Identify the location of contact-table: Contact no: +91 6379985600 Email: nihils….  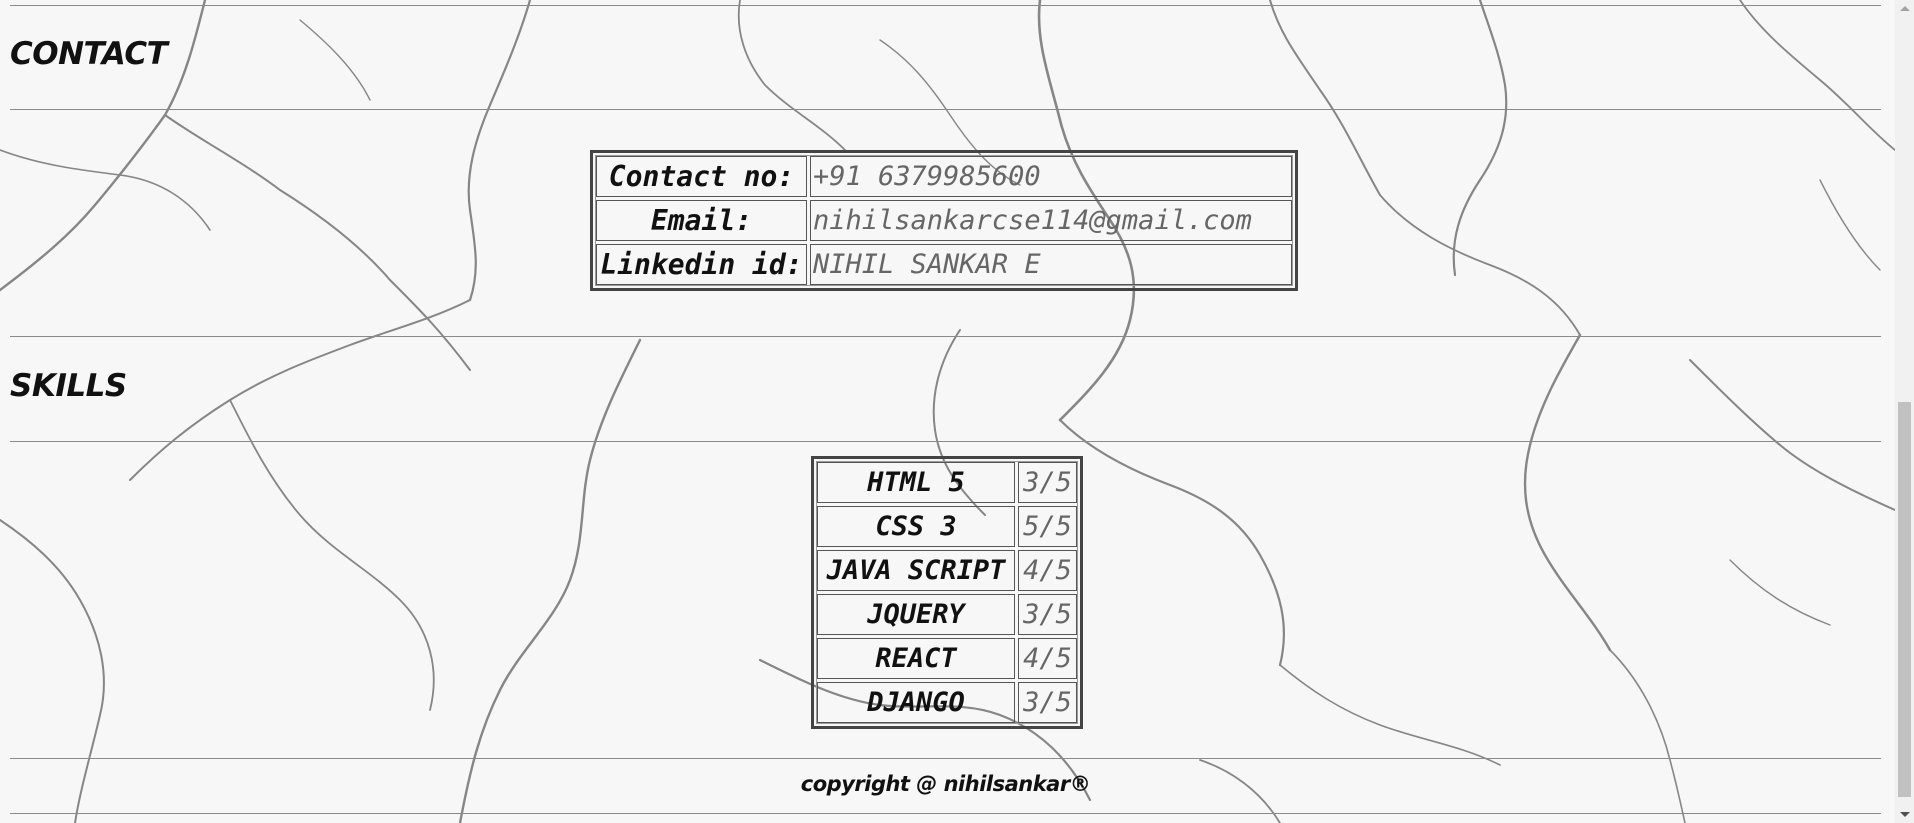
(944, 220).